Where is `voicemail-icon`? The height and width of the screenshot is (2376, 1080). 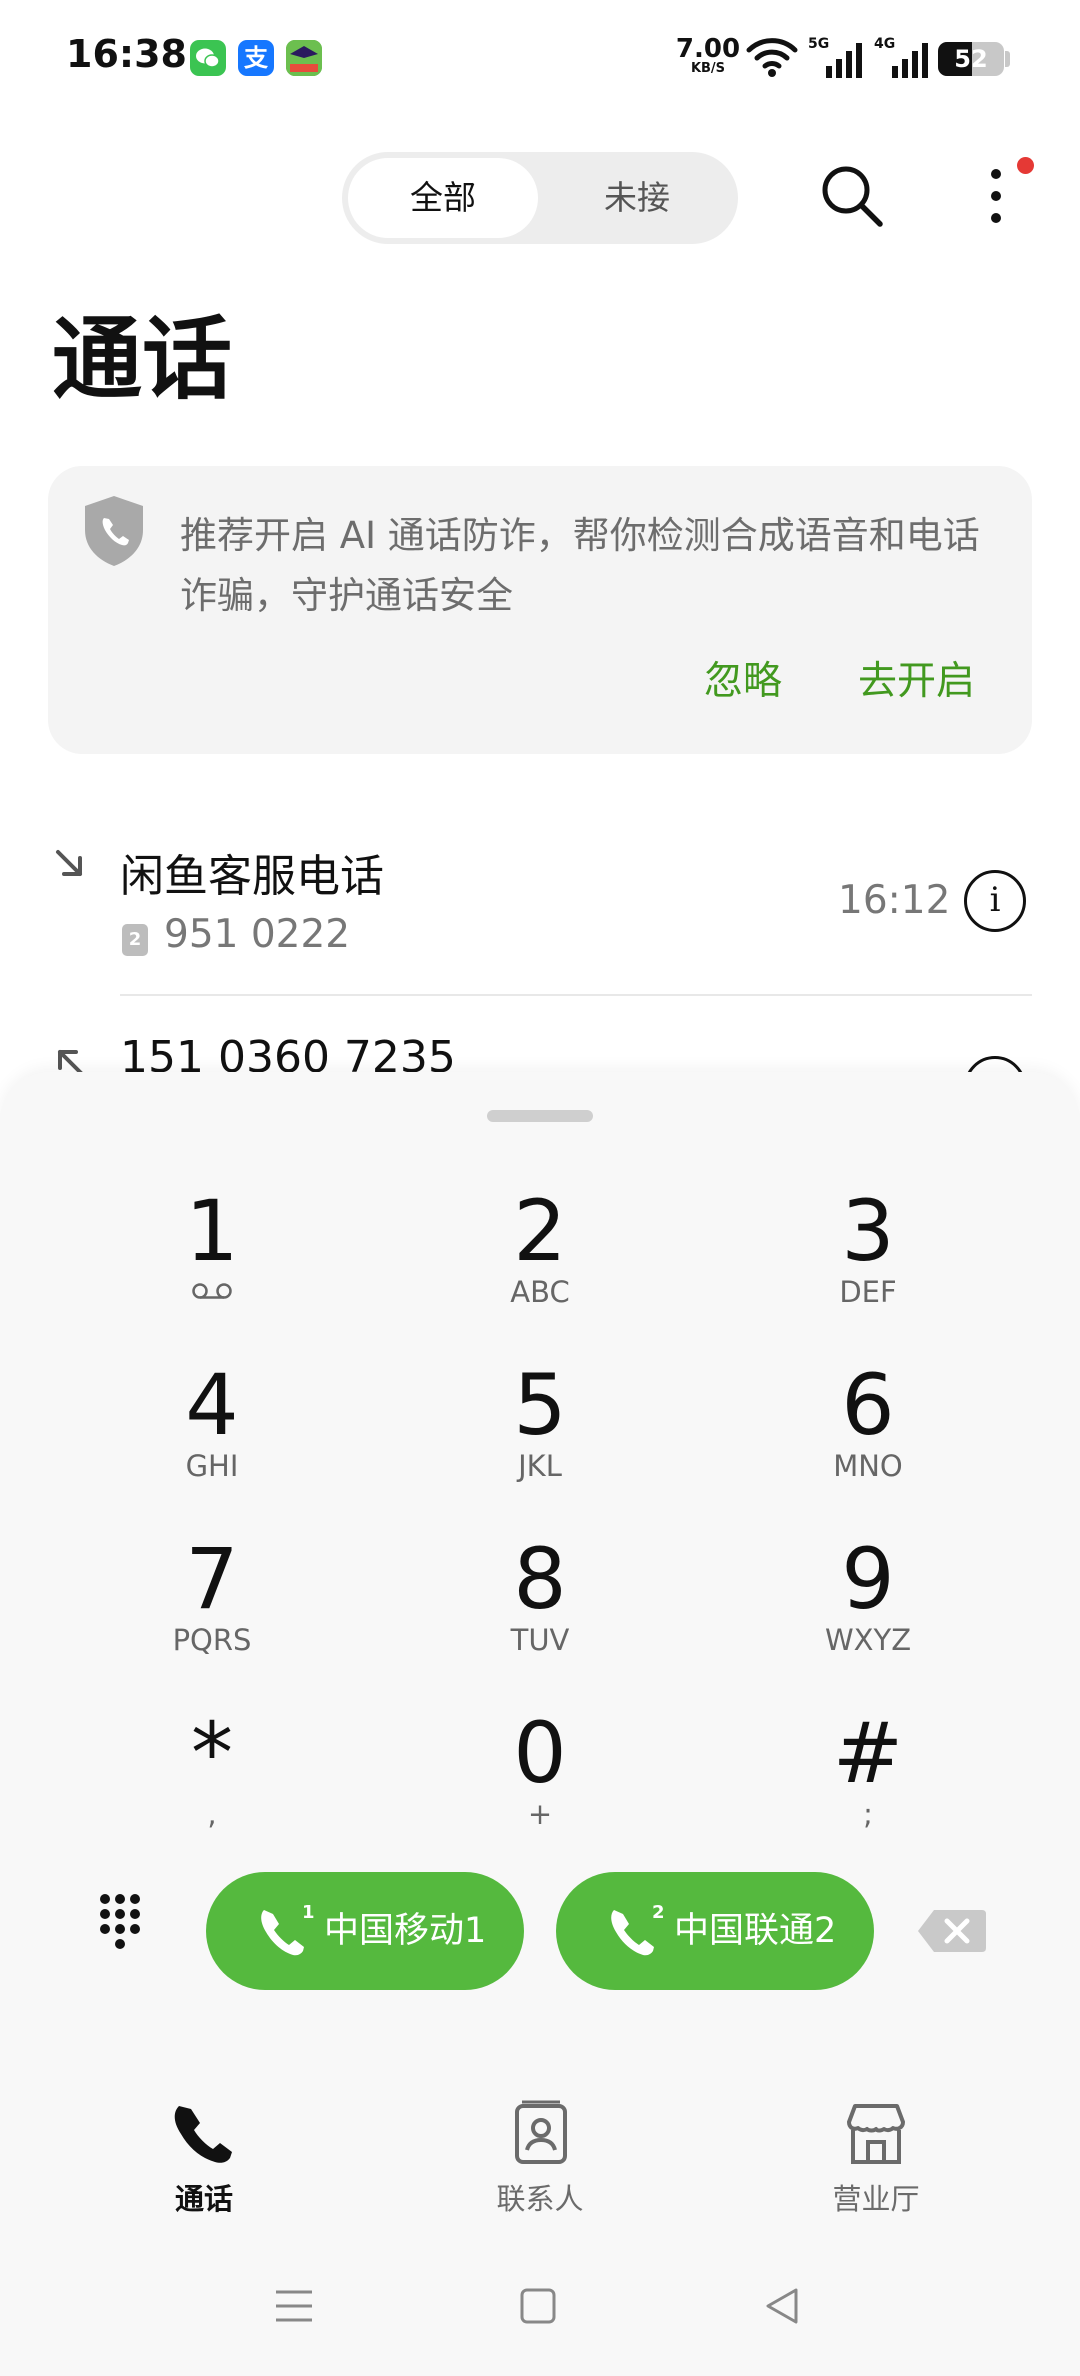 voicemail-icon is located at coordinates (212, 1291).